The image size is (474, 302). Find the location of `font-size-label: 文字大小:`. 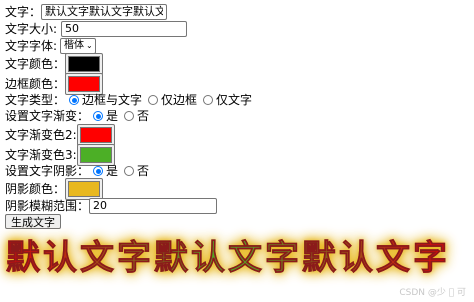

font-size-label: 文字大小: is located at coordinates (31, 29).